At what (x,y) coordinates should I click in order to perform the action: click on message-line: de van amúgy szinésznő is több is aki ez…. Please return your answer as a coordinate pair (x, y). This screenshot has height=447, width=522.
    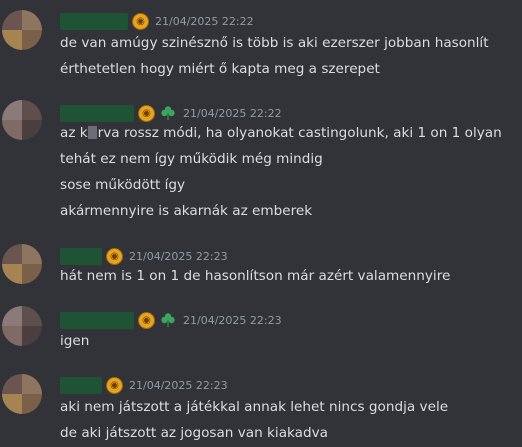
    Looking at the image, I should click on (274, 43).